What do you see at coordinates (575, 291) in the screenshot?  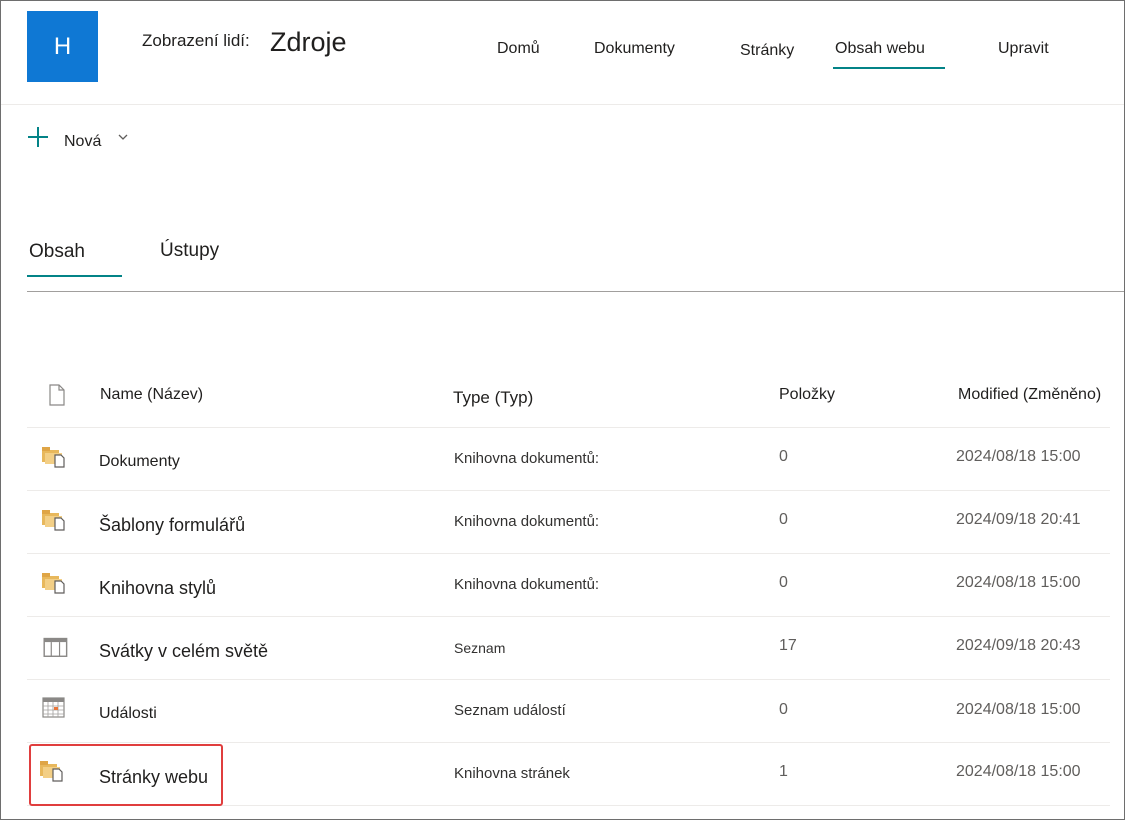 I see `tabs-divider` at bounding box center [575, 291].